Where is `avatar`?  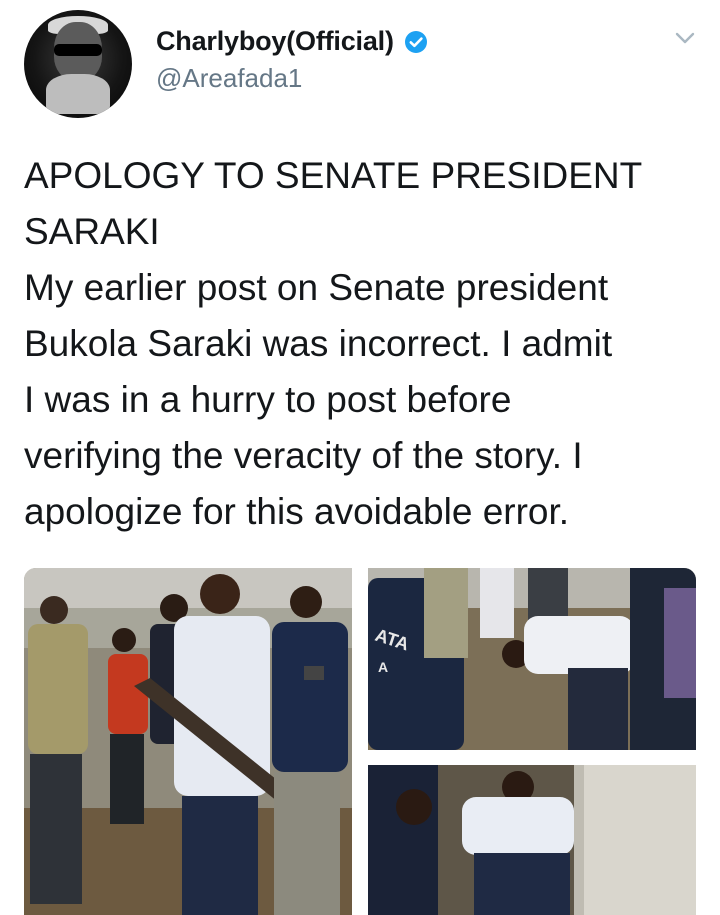 avatar is located at coordinates (78, 64).